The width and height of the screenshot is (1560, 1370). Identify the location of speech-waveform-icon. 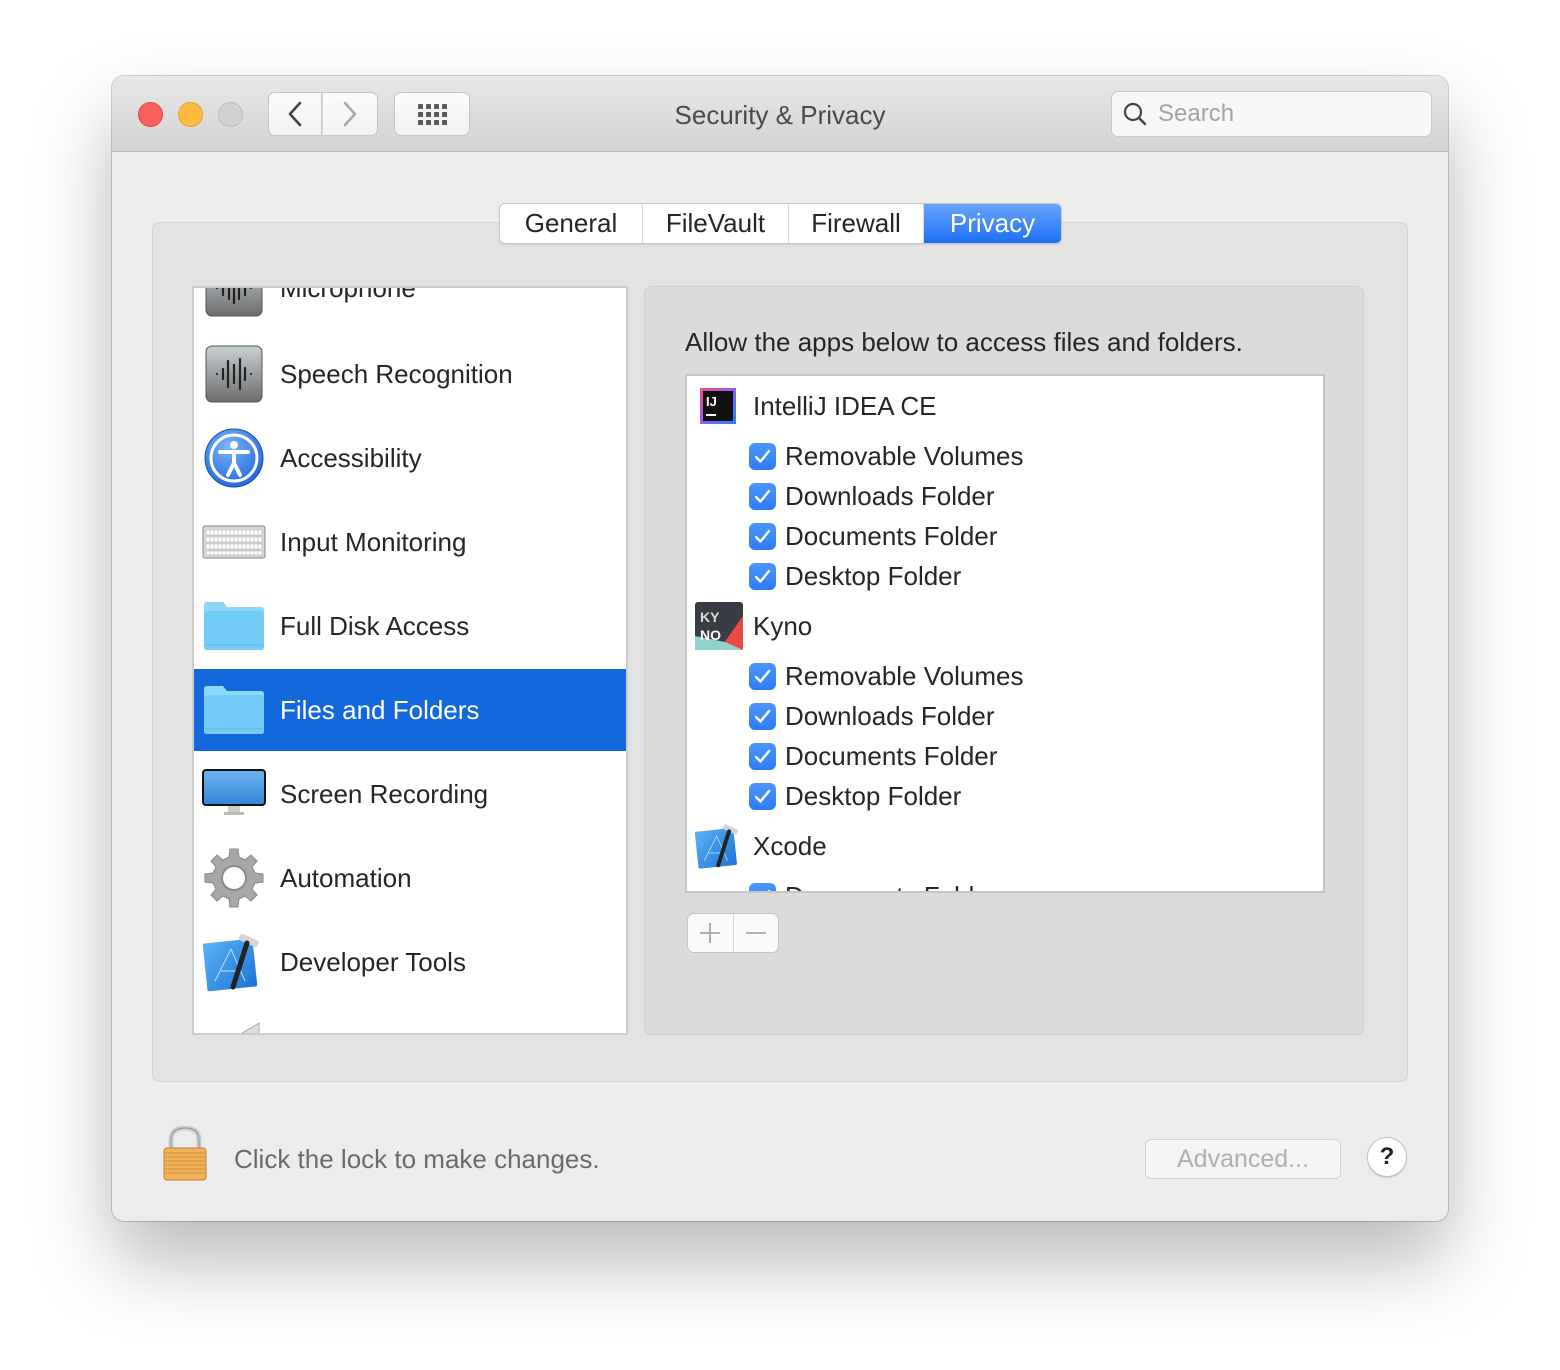
(234, 374).